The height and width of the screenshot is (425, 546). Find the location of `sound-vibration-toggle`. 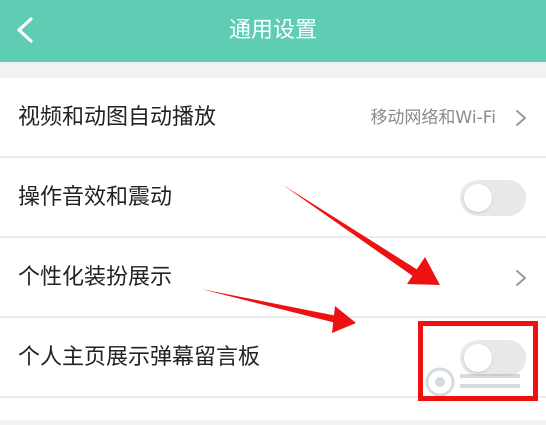

sound-vibration-toggle is located at coordinates (493, 198).